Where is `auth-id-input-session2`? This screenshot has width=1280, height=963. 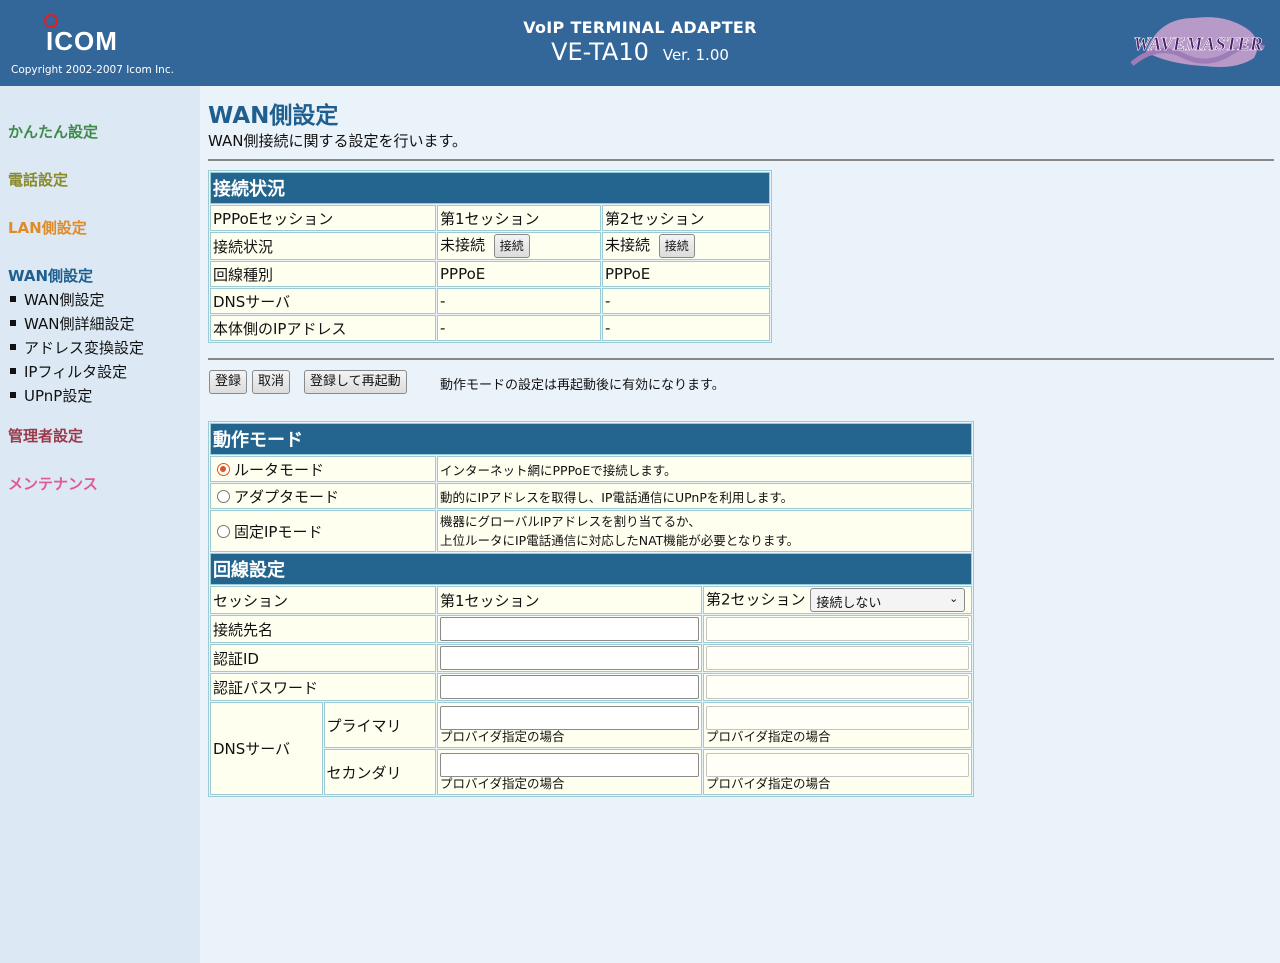 auth-id-input-session2 is located at coordinates (837, 658).